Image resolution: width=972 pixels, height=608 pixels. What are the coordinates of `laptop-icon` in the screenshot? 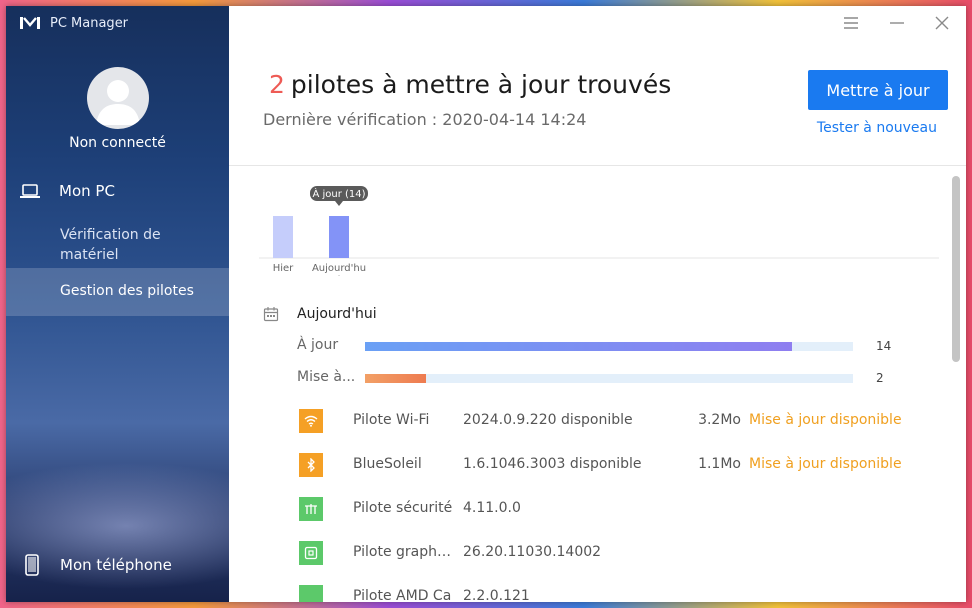 It's located at (30, 190).